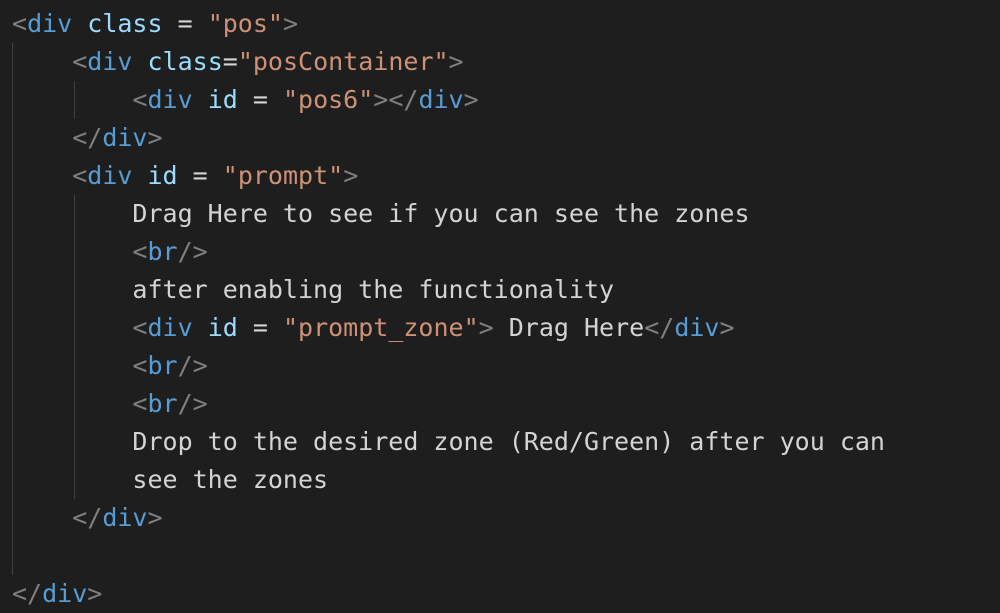  Describe the element at coordinates (245, 23) in the screenshot. I see `token-attribute-value: "pos"` at that location.